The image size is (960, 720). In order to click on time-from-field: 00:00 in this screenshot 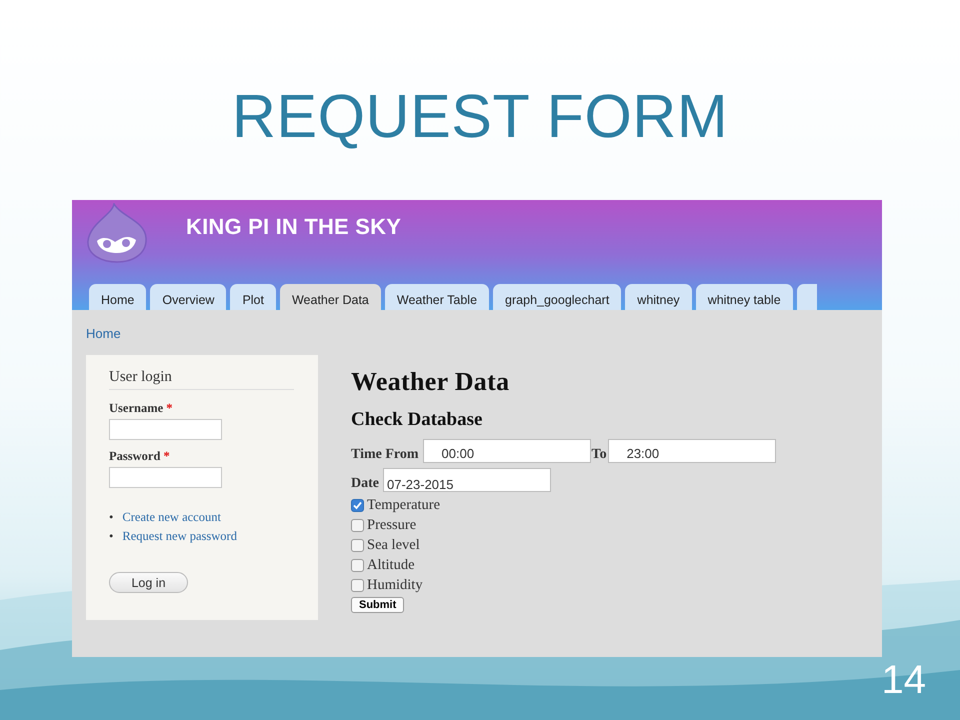, I will do `click(506, 451)`.